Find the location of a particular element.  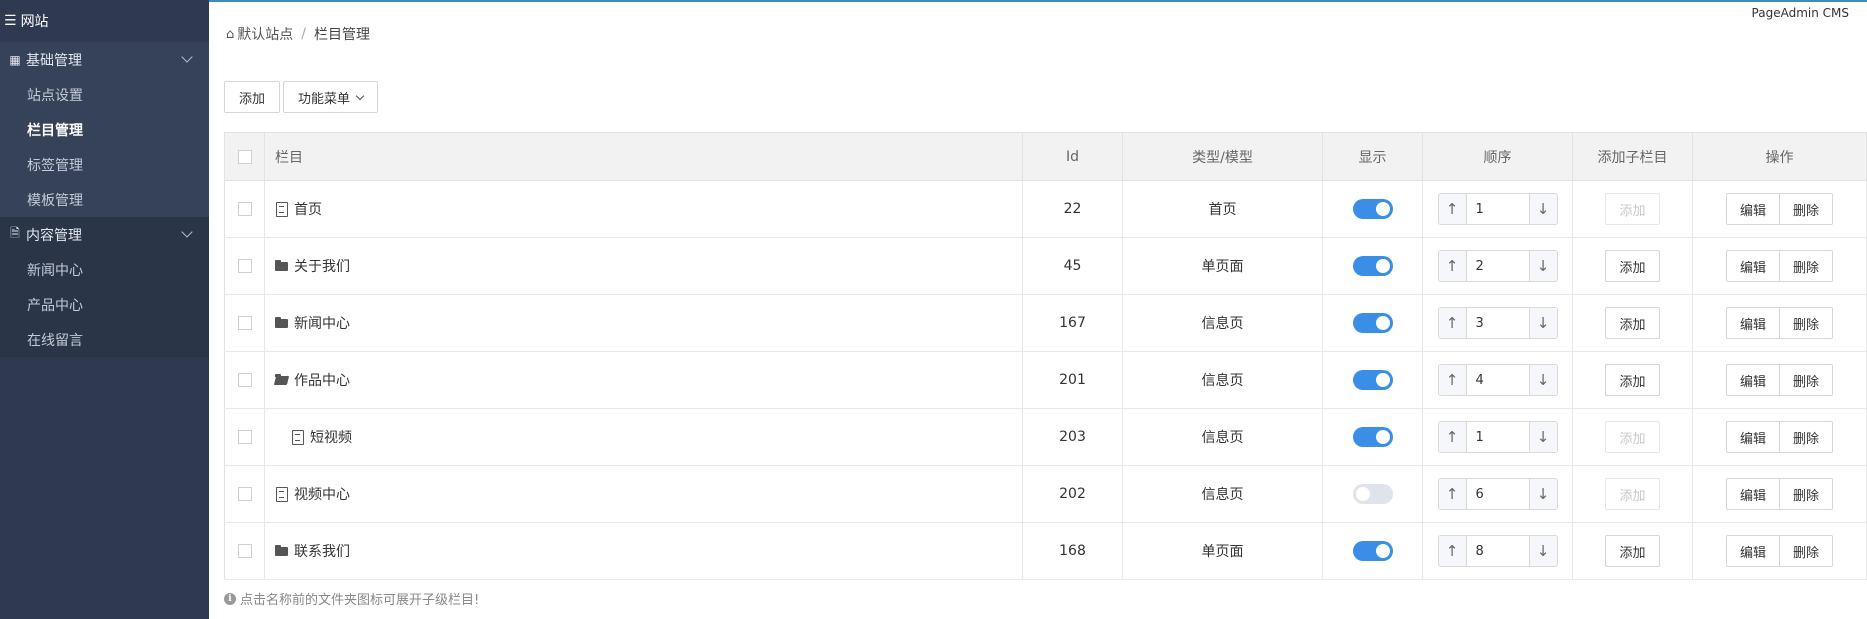

order-input: 2 is located at coordinates (1497, 266).